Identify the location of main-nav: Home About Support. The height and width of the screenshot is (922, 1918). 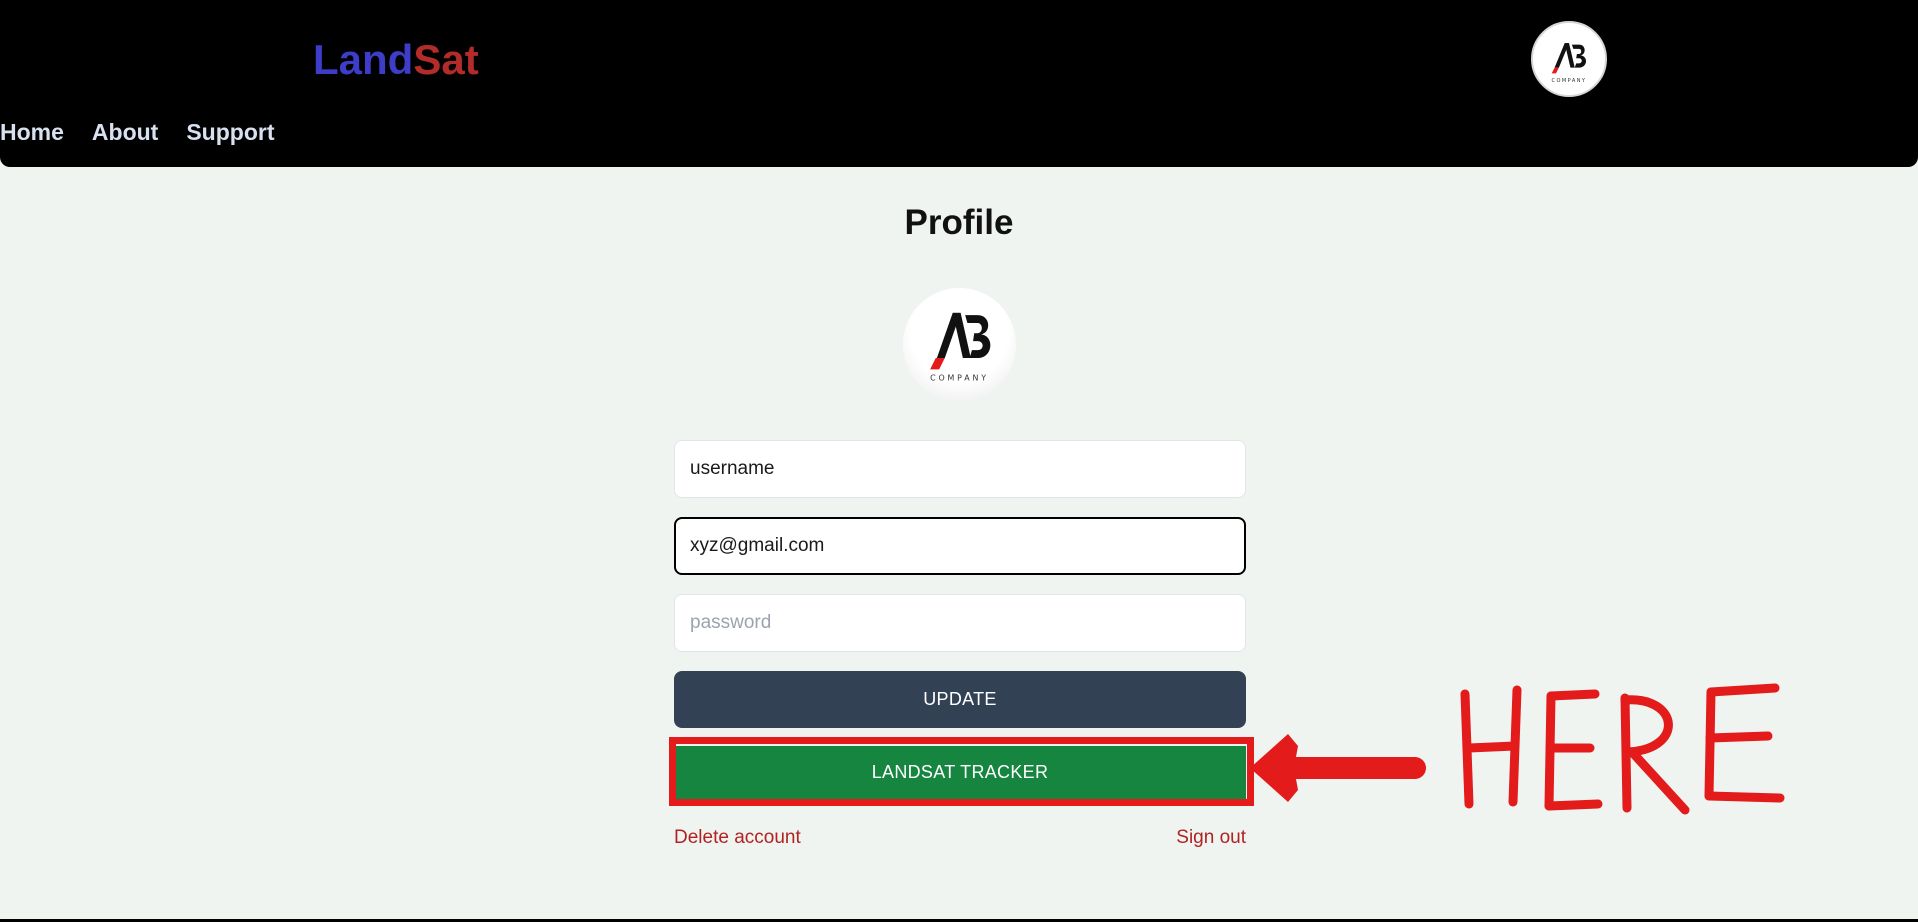
(137, 132).